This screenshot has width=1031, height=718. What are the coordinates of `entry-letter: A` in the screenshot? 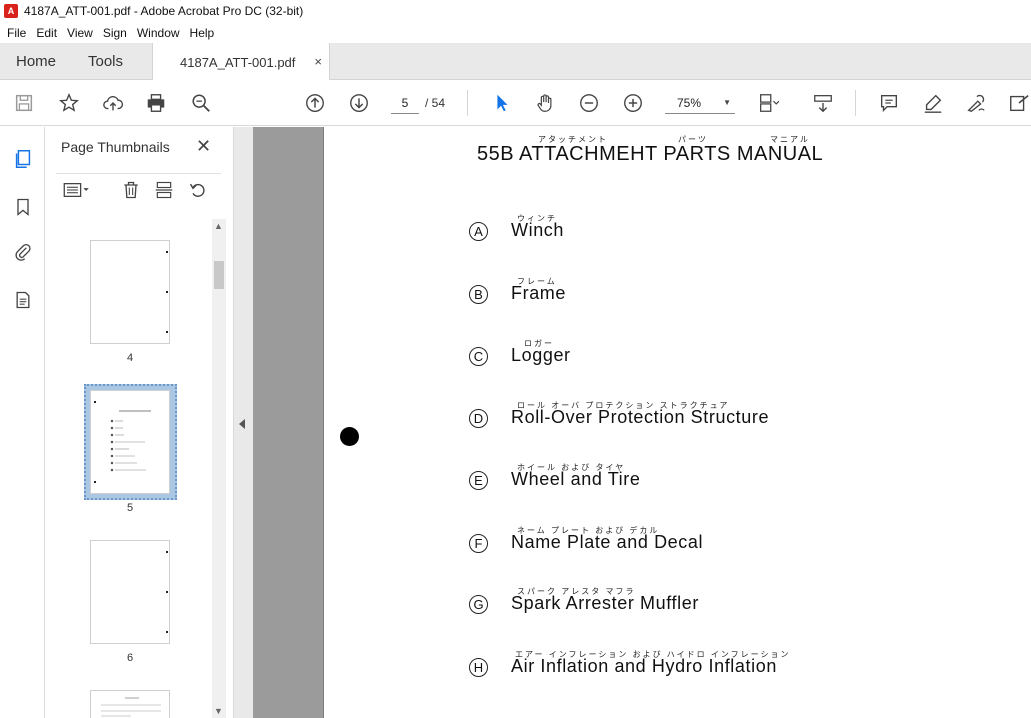 It's located at (478, 231).